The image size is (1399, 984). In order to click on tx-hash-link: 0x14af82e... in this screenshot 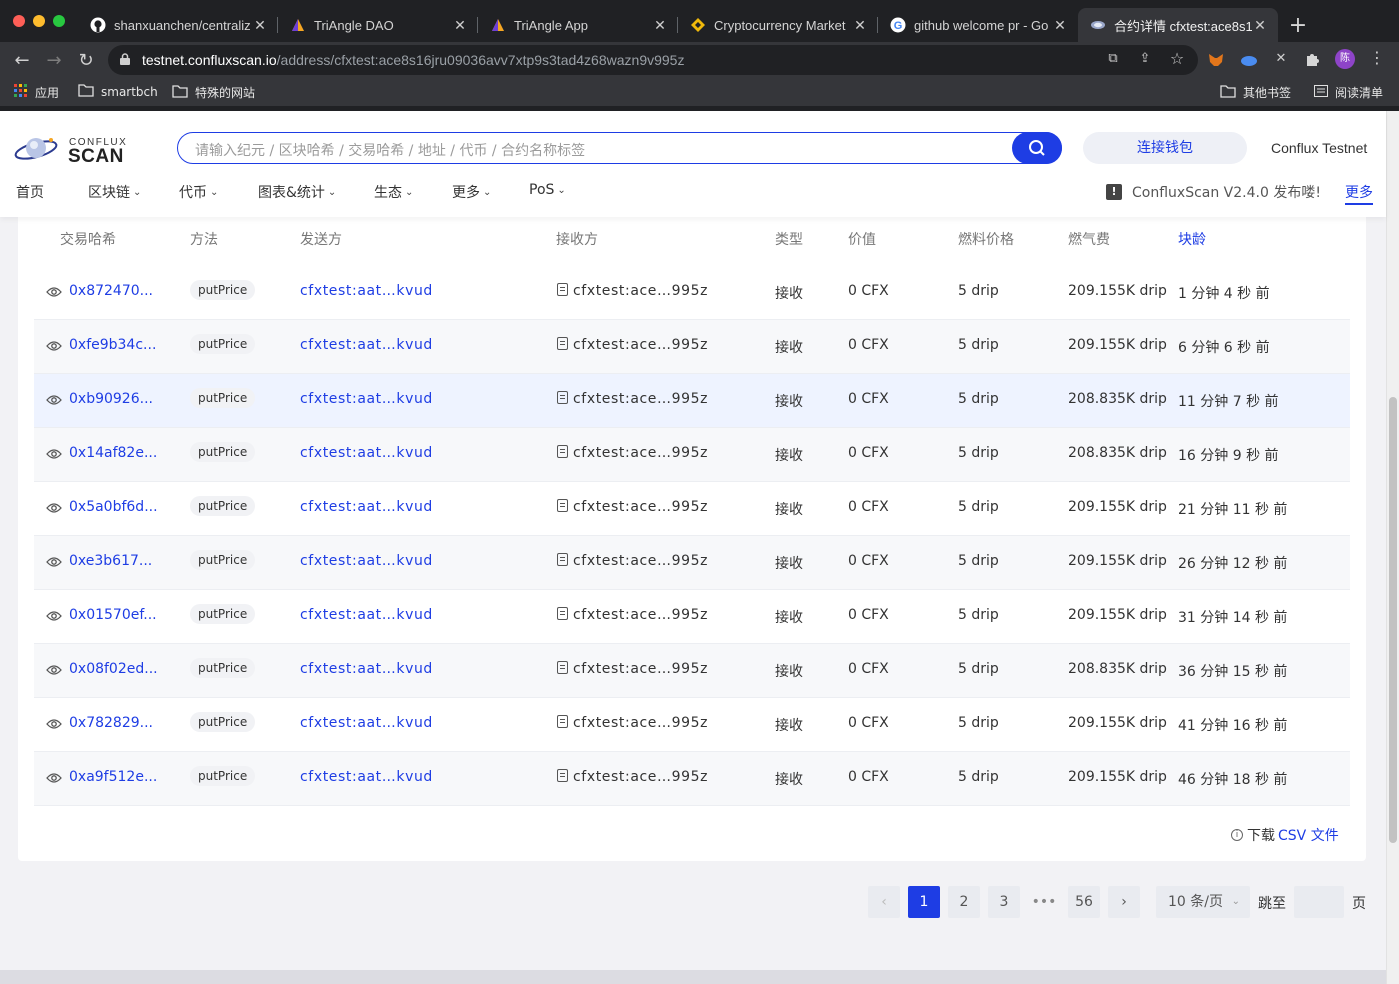, I will do `click(113, 453)`.